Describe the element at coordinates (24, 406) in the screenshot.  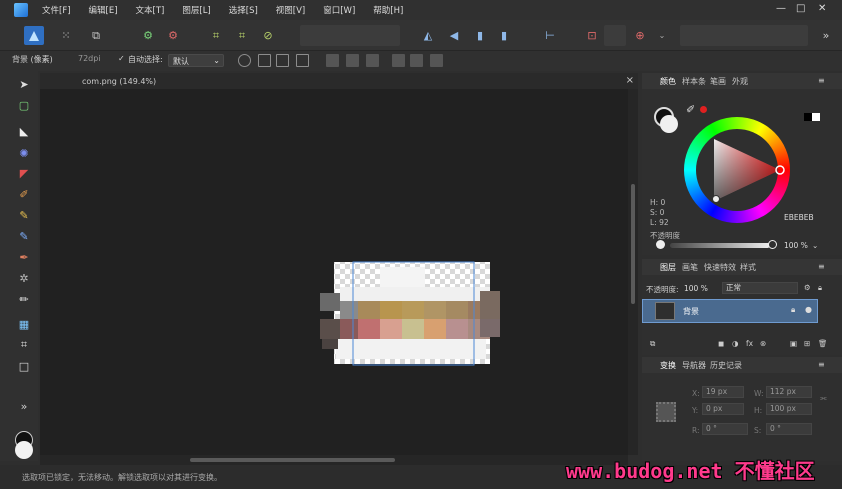
I see `more-tools-icon: »` at that location.